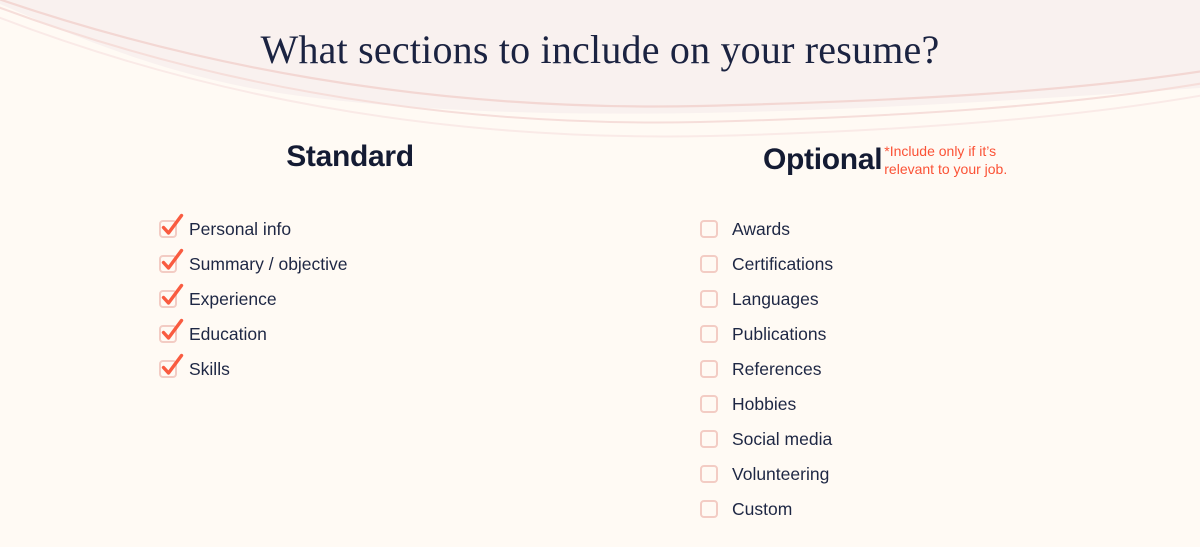 This screenshot has height=547, width=1200. I want to click on list-item: Languages, so click(766, 298).